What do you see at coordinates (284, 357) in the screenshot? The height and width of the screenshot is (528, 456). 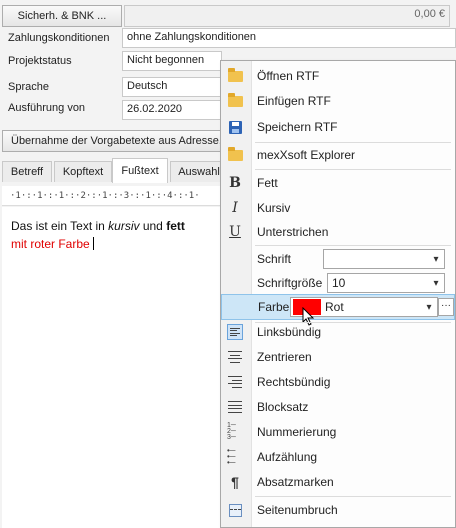 I see `menu-label: Zentrieren` at bounding box center [284, 357].